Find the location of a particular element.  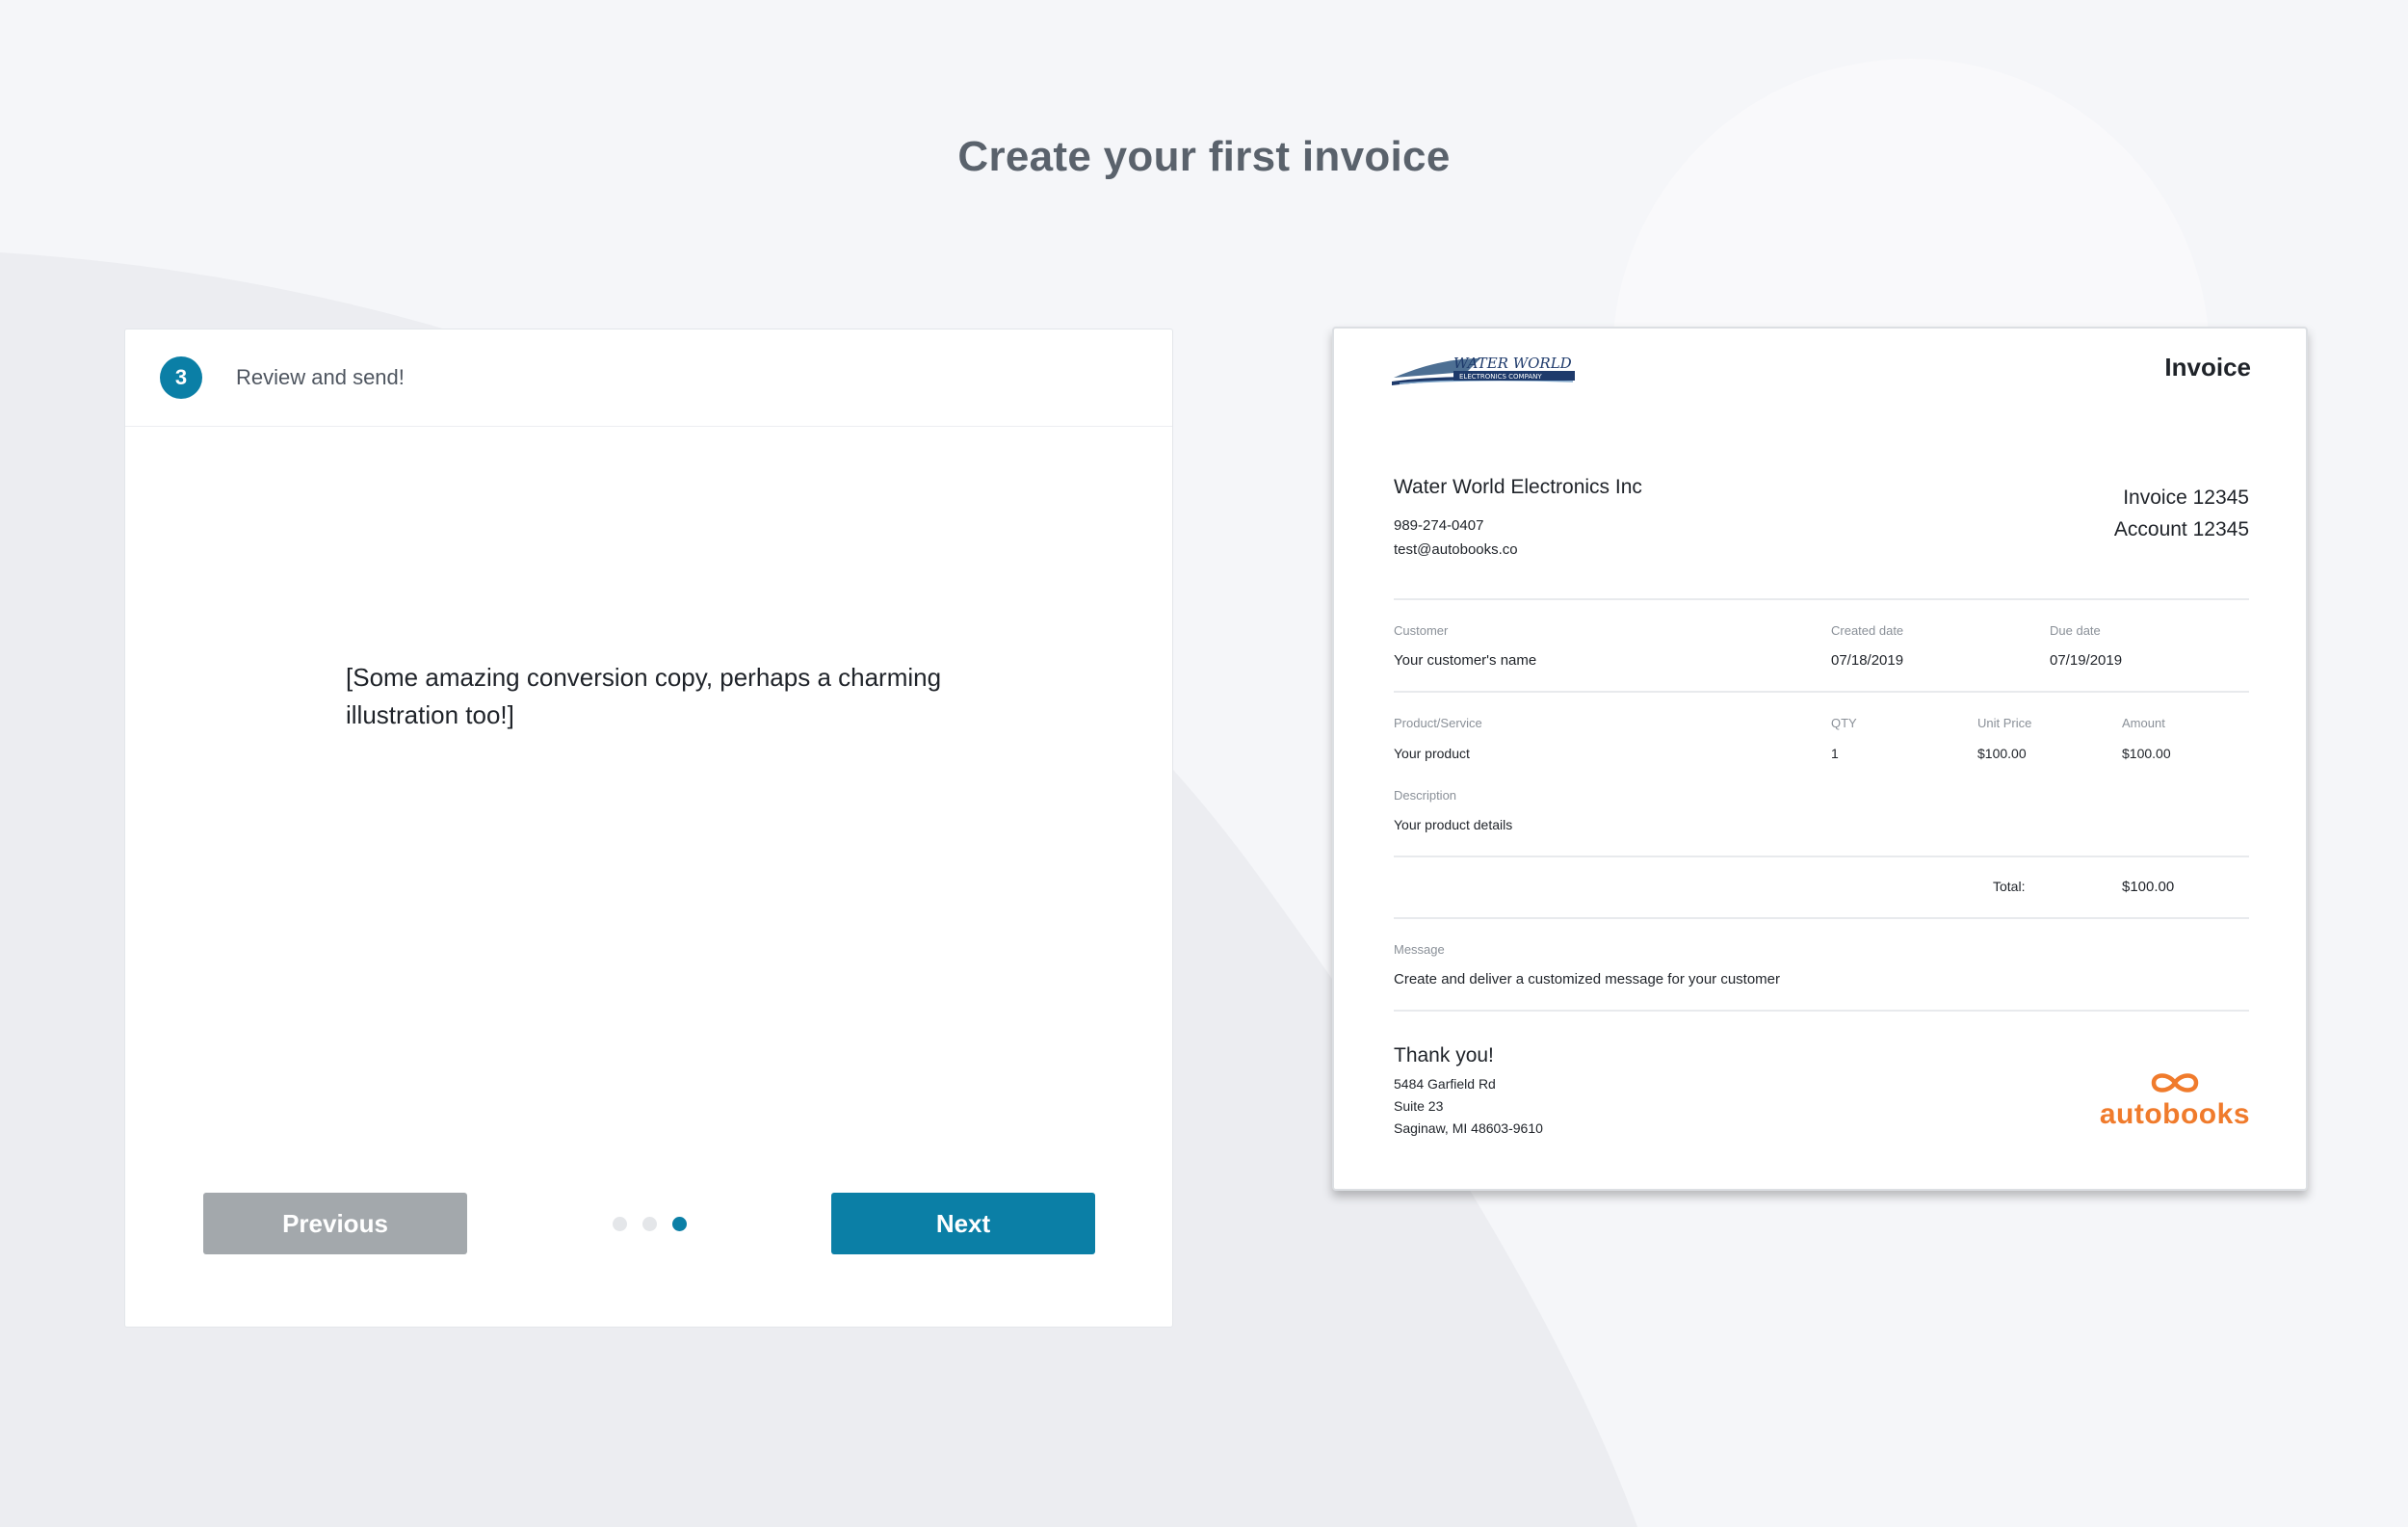

message-label: Message is located at coordinates (1419, 949).